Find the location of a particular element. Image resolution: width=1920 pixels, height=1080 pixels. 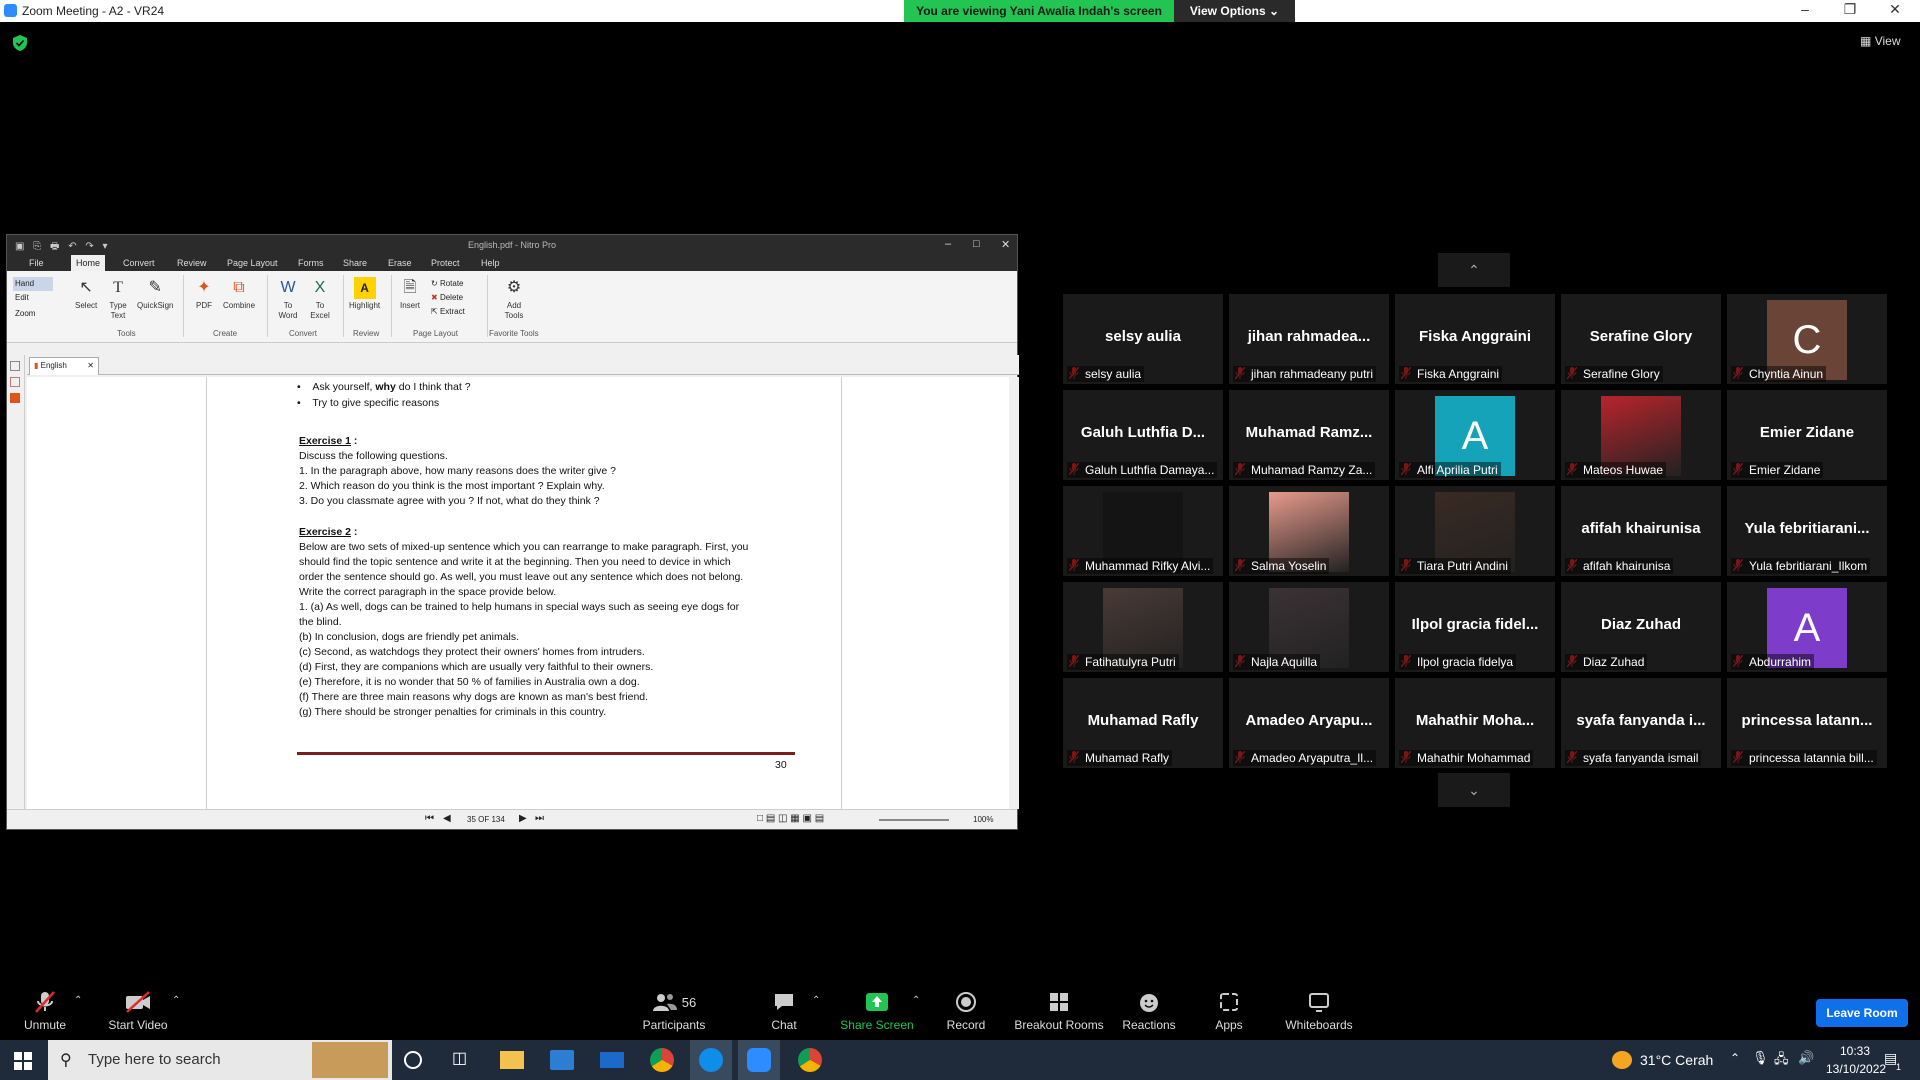

microphone-icon: 🎙 is located at coordinates (1760, 1058).